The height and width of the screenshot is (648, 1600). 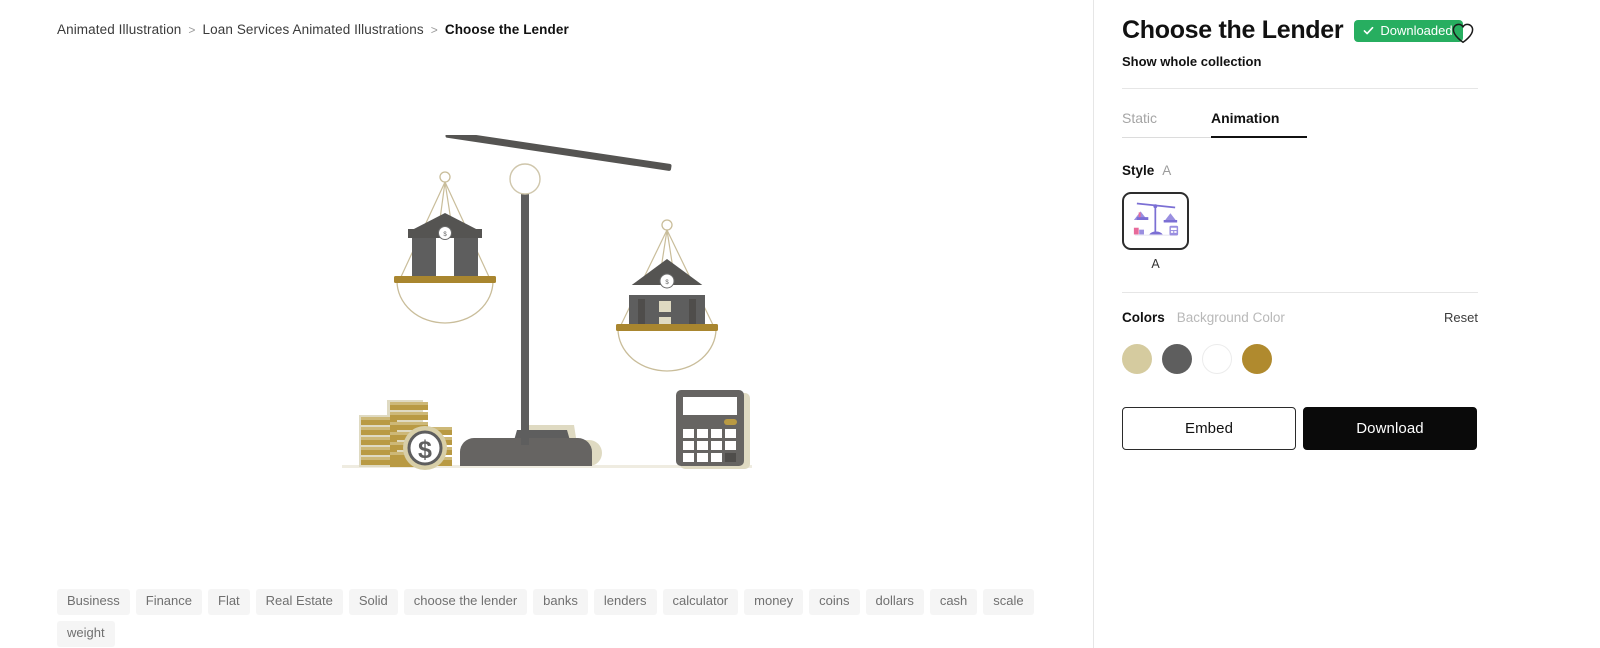 I want to click on breadcrumb-item-1: Loan Services Animated Illustrations, so click(x=313, y=29).